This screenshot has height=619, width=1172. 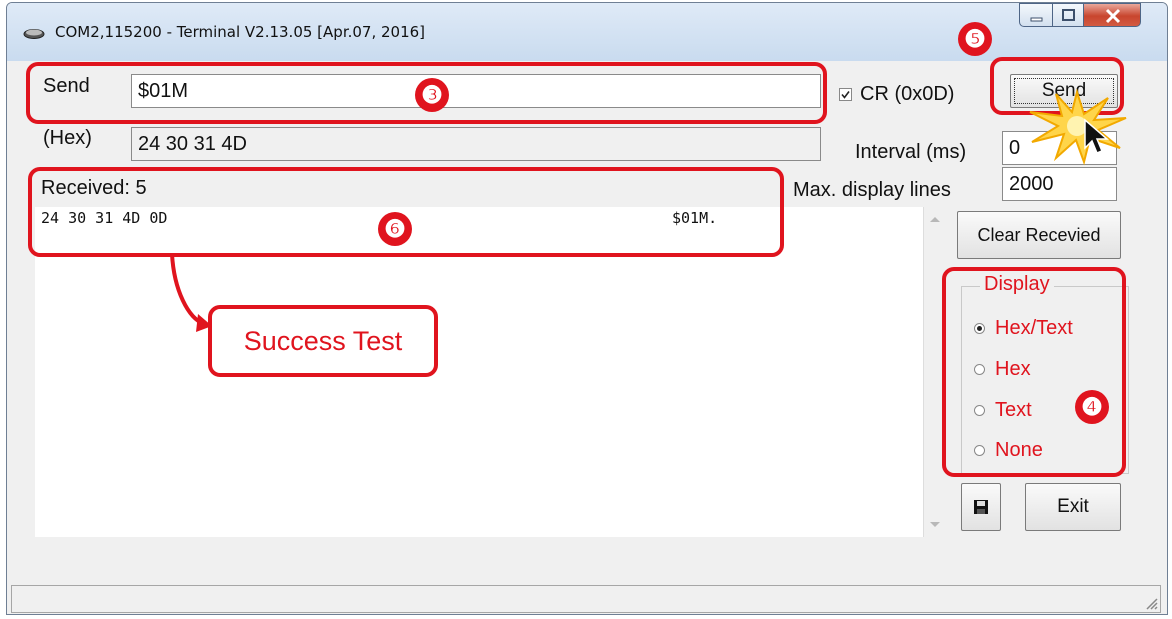 I want to click on clear-received-button: Clear Recevied, so click(x=1039, y=235).